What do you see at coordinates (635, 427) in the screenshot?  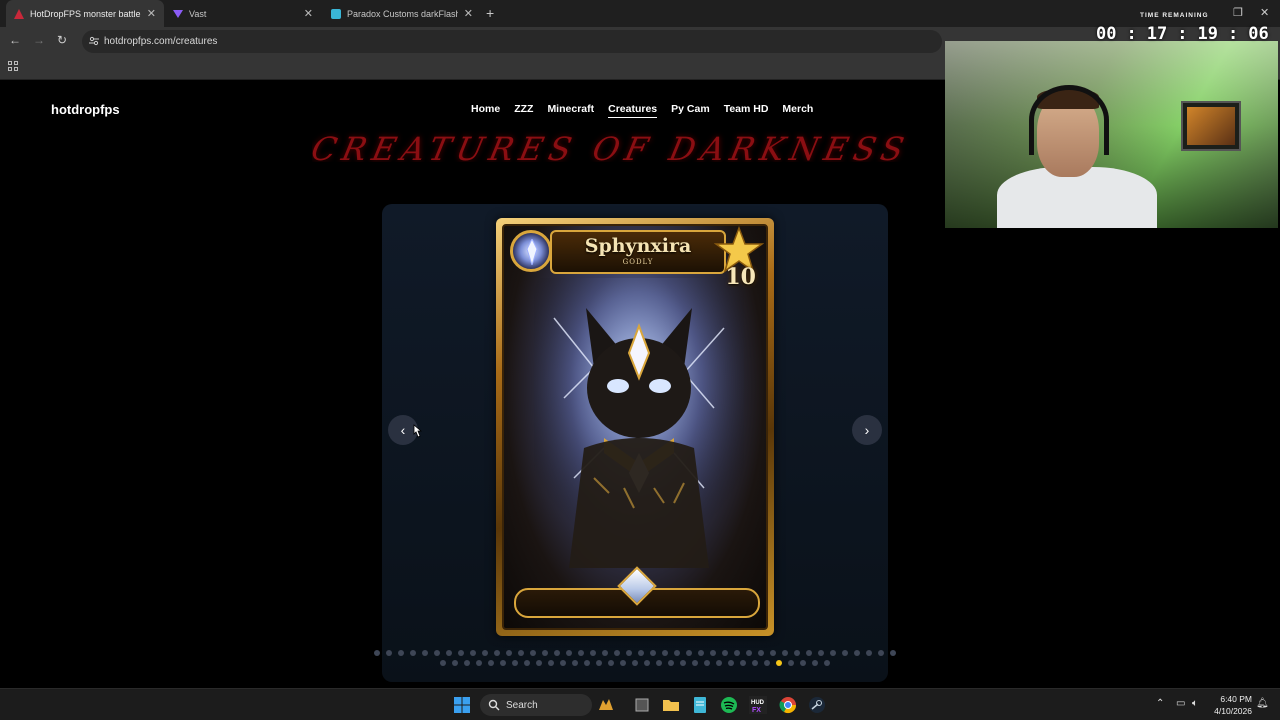 I see `creature-card: Sphynxira GODLY 10` at bounding box center [635, 427].